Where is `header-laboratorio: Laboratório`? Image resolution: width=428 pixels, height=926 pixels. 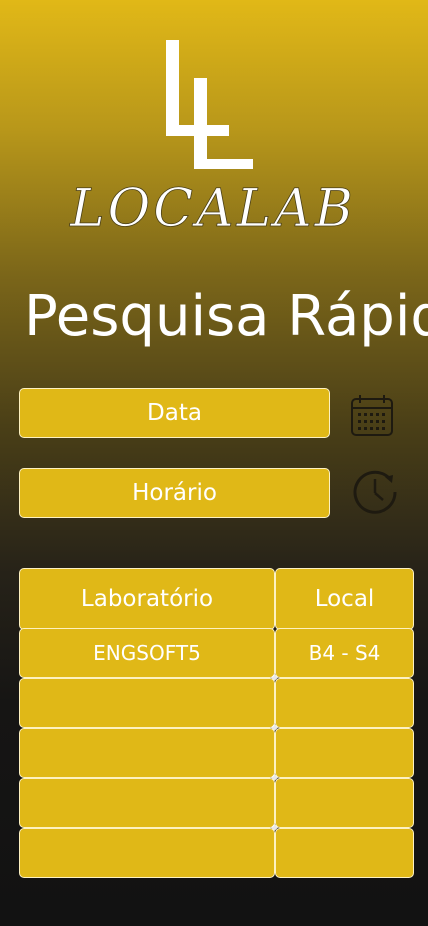 header-laboratorio: Laboratório is located at coordinates (147, 599).